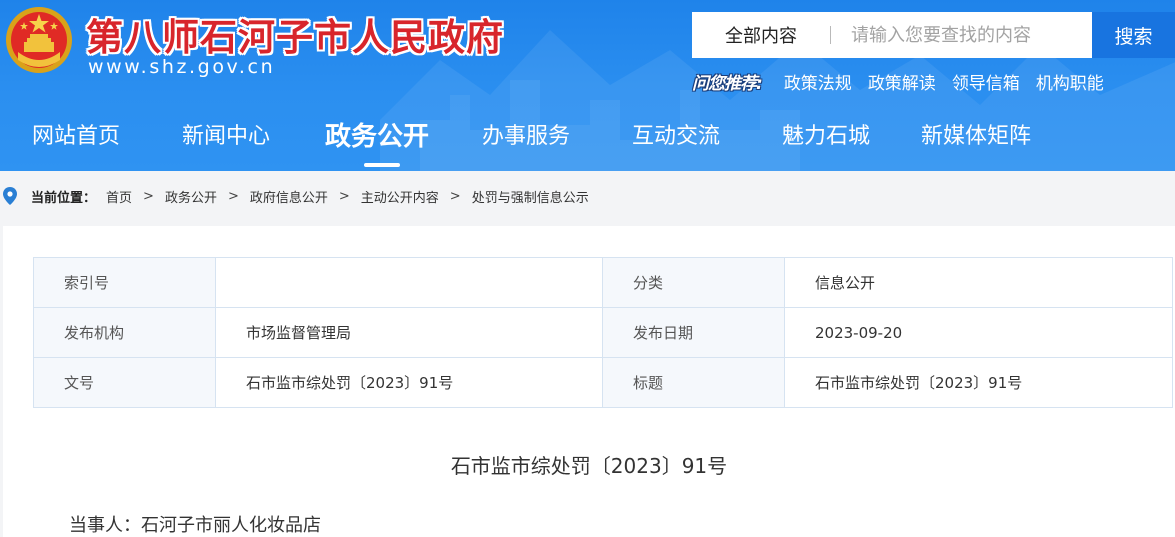 Image resolution: width=1175 pixels, height=537 pixels. I want to click on search-scope-select: 全部内容, so click(761, 35).